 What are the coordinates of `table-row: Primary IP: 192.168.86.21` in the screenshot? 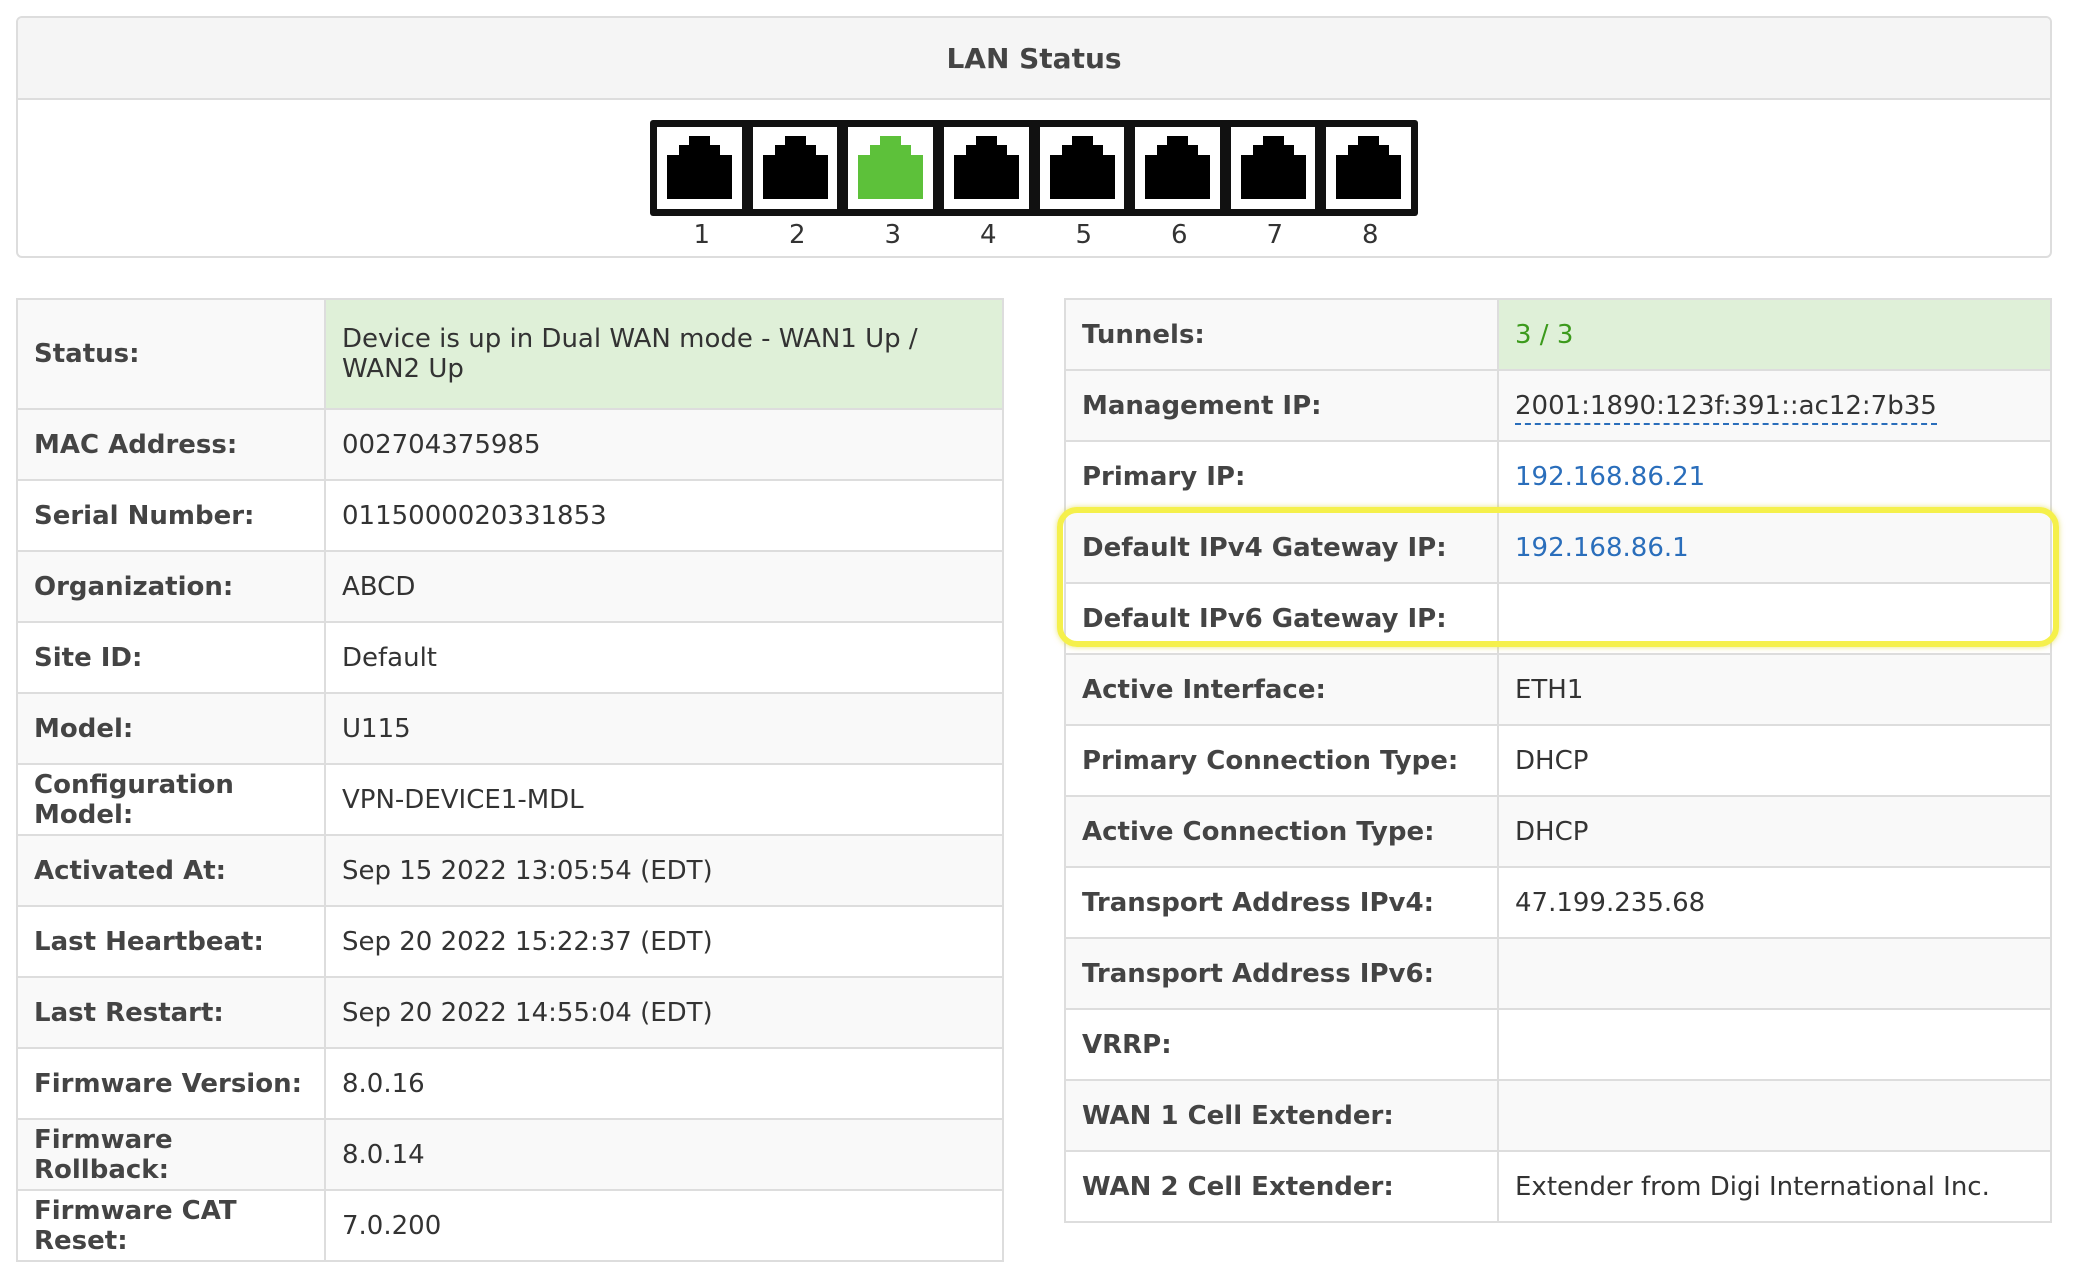 It's located at (1558, 476).